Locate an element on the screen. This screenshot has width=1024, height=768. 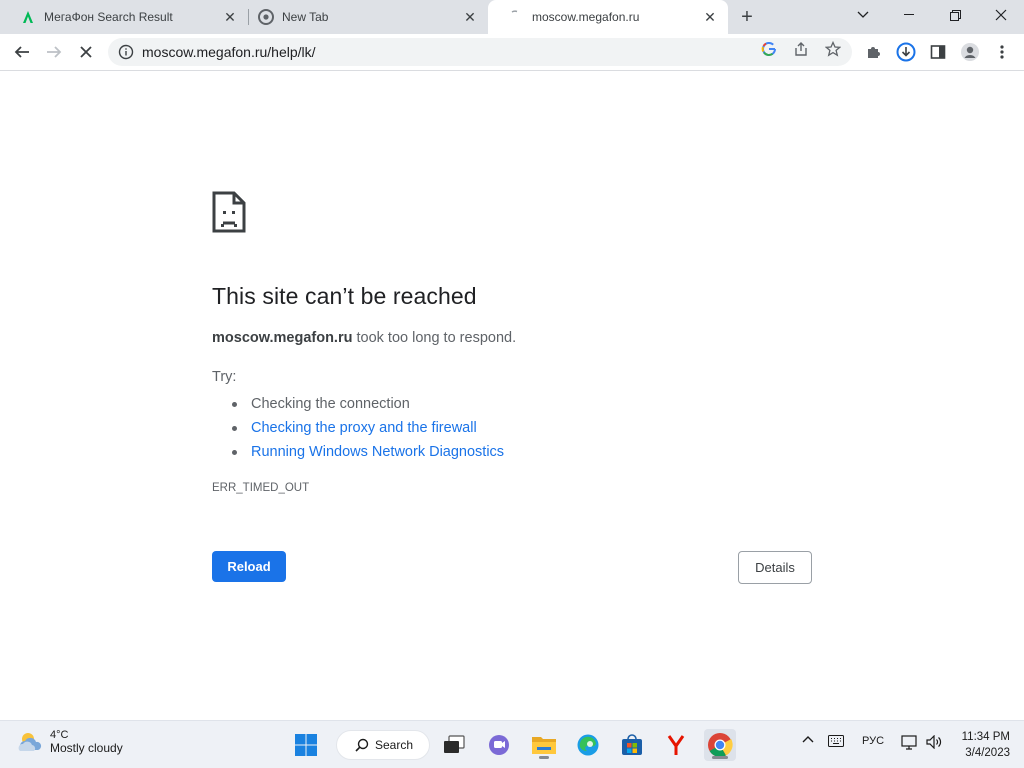
partly-cloudy-icon is located at coordinates (30, 742).